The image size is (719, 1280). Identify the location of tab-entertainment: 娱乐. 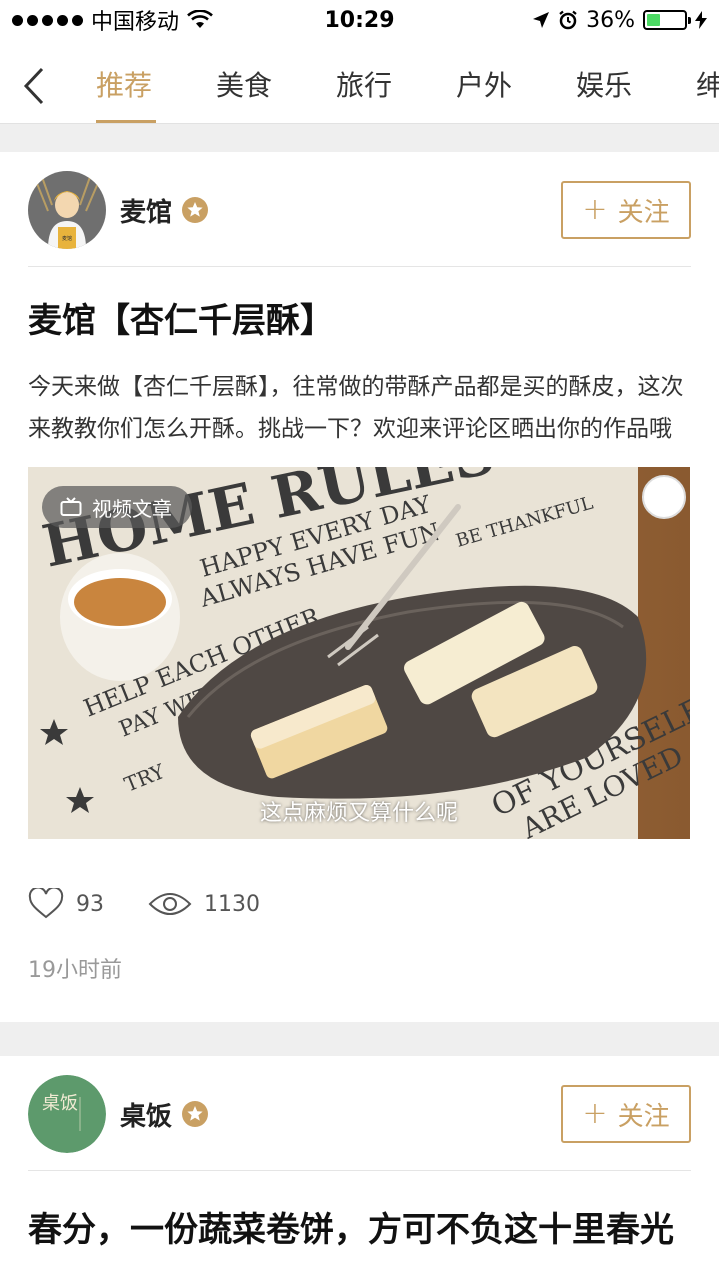
(636, 81).